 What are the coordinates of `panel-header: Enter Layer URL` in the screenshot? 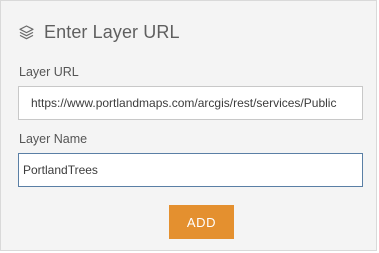 It's located at (99, 32).